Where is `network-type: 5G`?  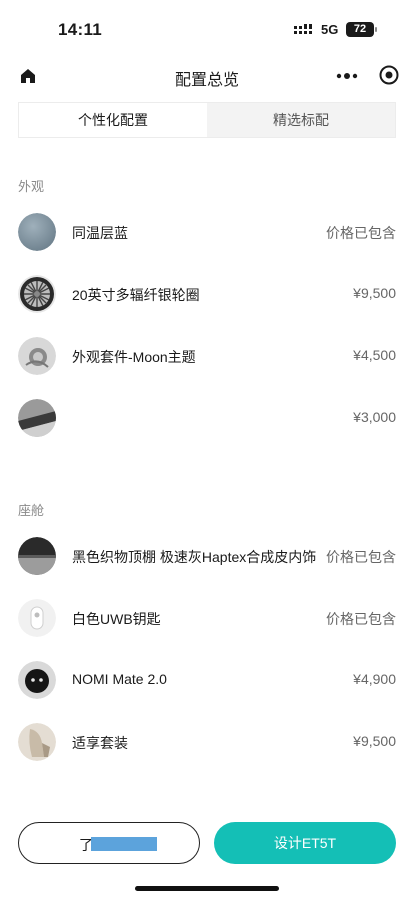 network-type: 5G is located at coordinates (330, 29).